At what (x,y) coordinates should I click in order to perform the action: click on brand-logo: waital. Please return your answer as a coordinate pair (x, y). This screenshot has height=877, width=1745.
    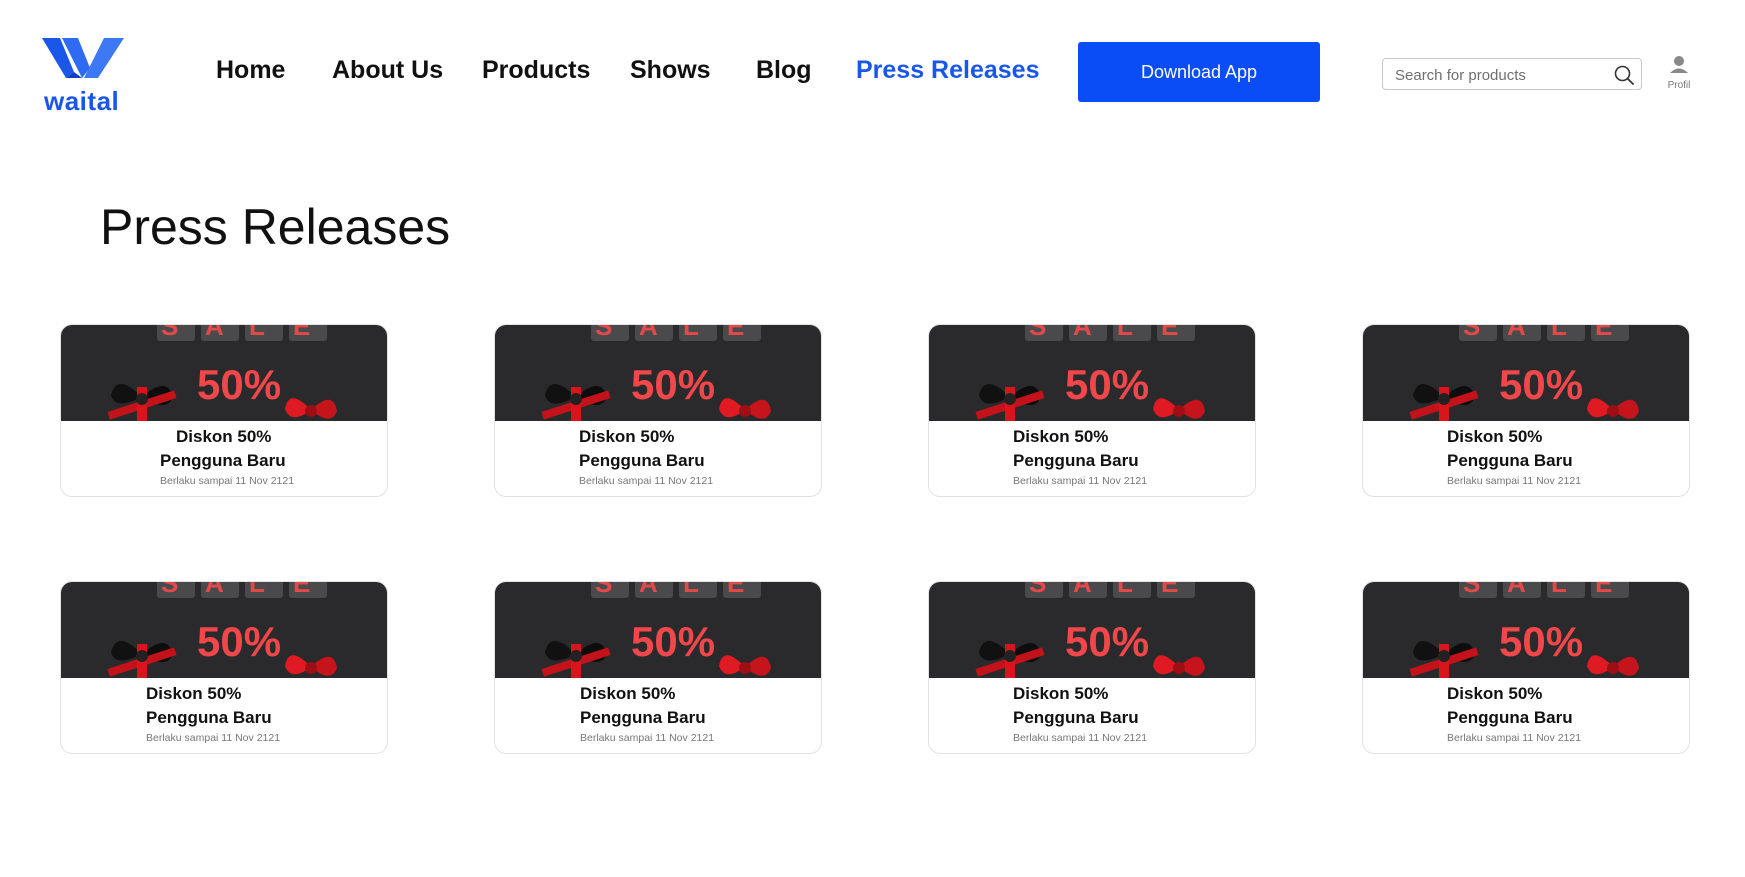
    Looking at the image, I should click on (83, 75).